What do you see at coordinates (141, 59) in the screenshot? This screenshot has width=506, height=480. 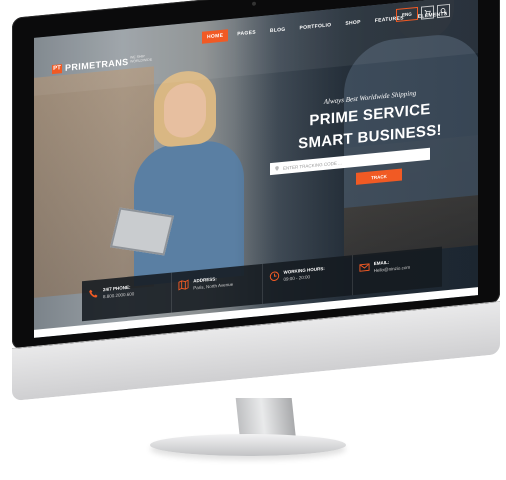 I see `tagline: WE SHIP WORLDWIDE` at bounding box center [141, 59].